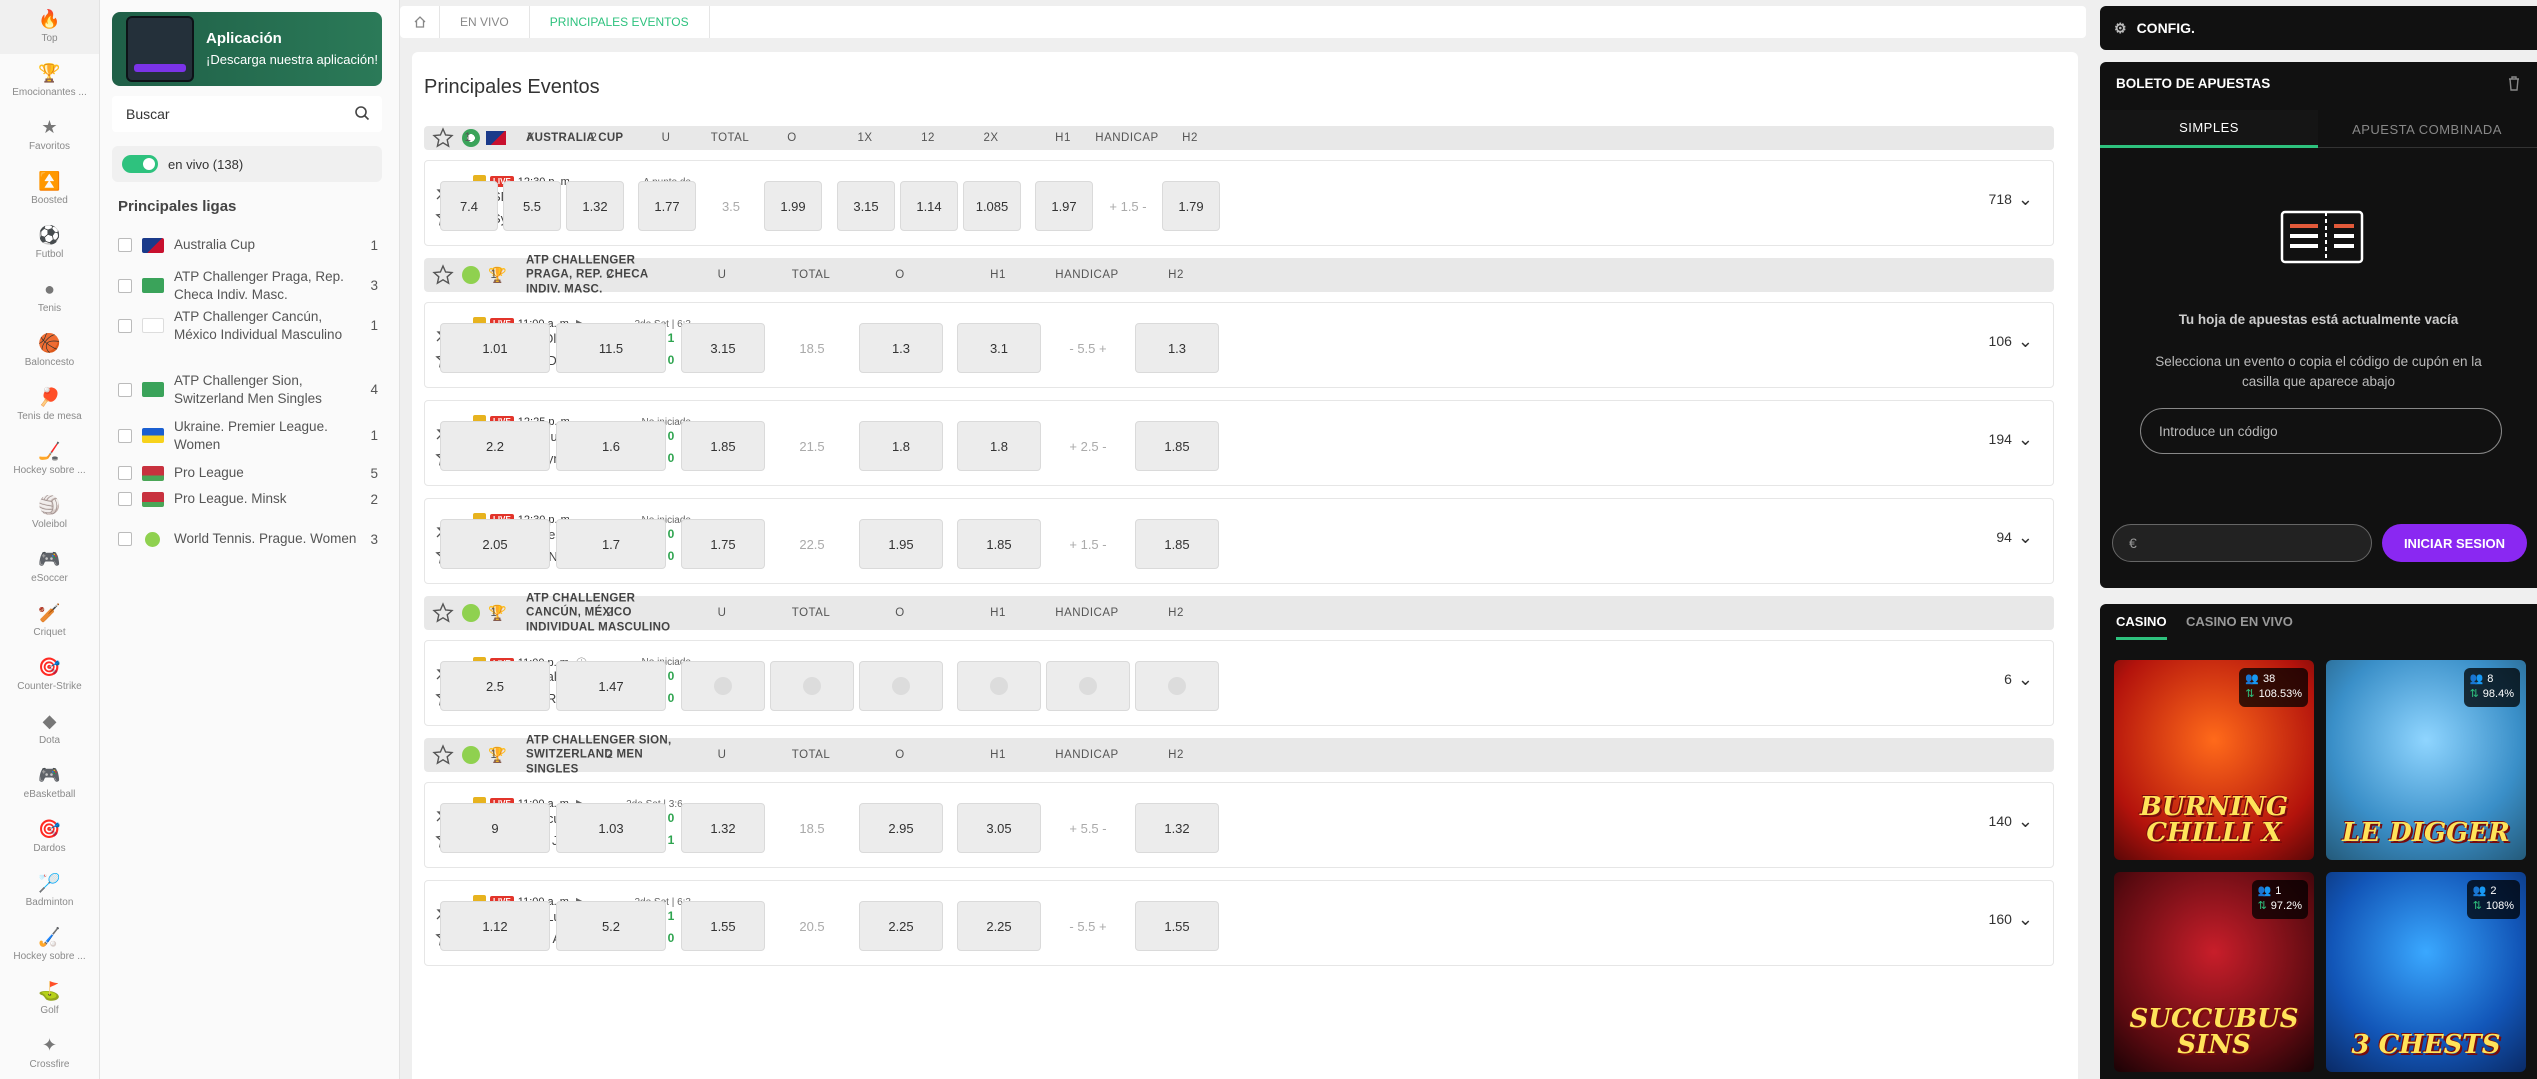 The width and height of the screenshot is (2537, 1079). What do you see at coordinates (469, 206) in the screenshot?
I see `odds-button: 7.4` at bounding box center [469, 206].